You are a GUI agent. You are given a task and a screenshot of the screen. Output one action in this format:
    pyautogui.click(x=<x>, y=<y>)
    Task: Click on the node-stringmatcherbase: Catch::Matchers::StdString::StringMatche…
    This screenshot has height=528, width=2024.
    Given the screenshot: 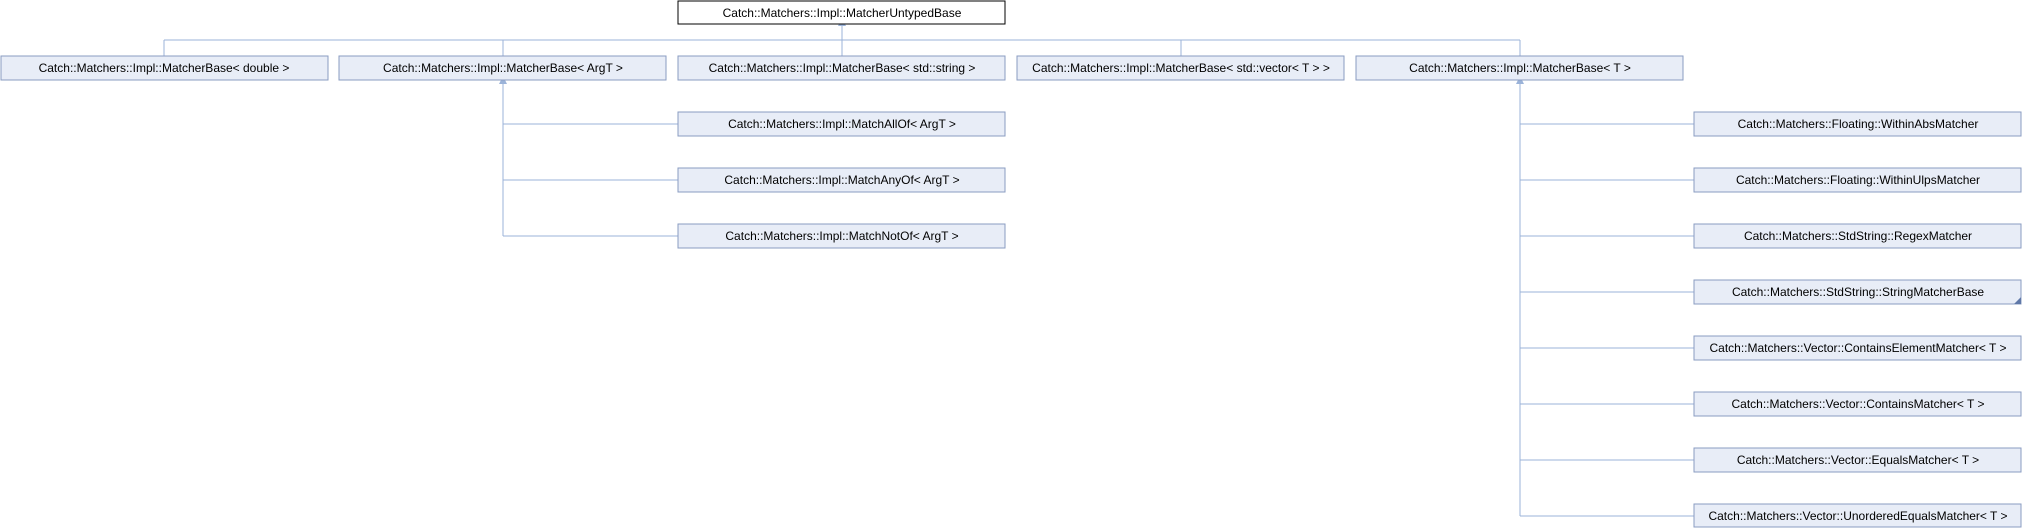 What is the action you would take?
    pyautogui.click(x=1857, y=292)
    